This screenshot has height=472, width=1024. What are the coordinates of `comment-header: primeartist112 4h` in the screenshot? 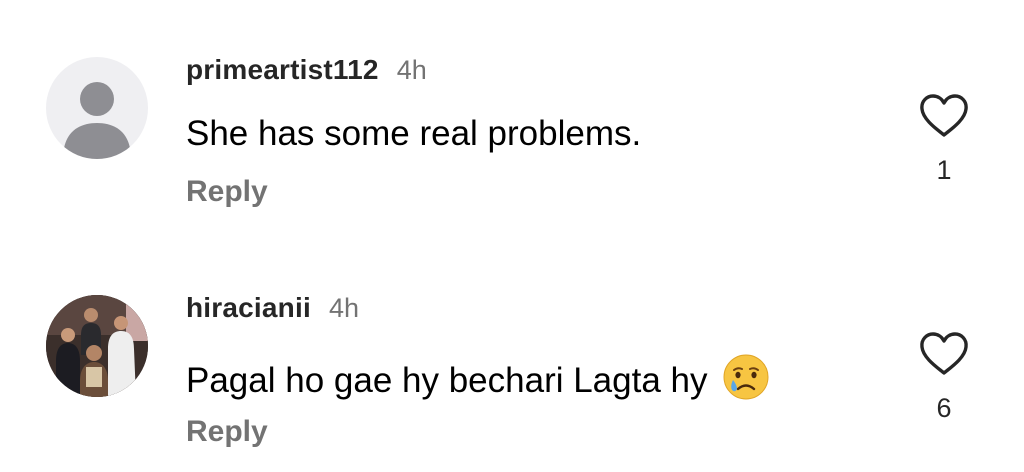 It's located at (306, 70).